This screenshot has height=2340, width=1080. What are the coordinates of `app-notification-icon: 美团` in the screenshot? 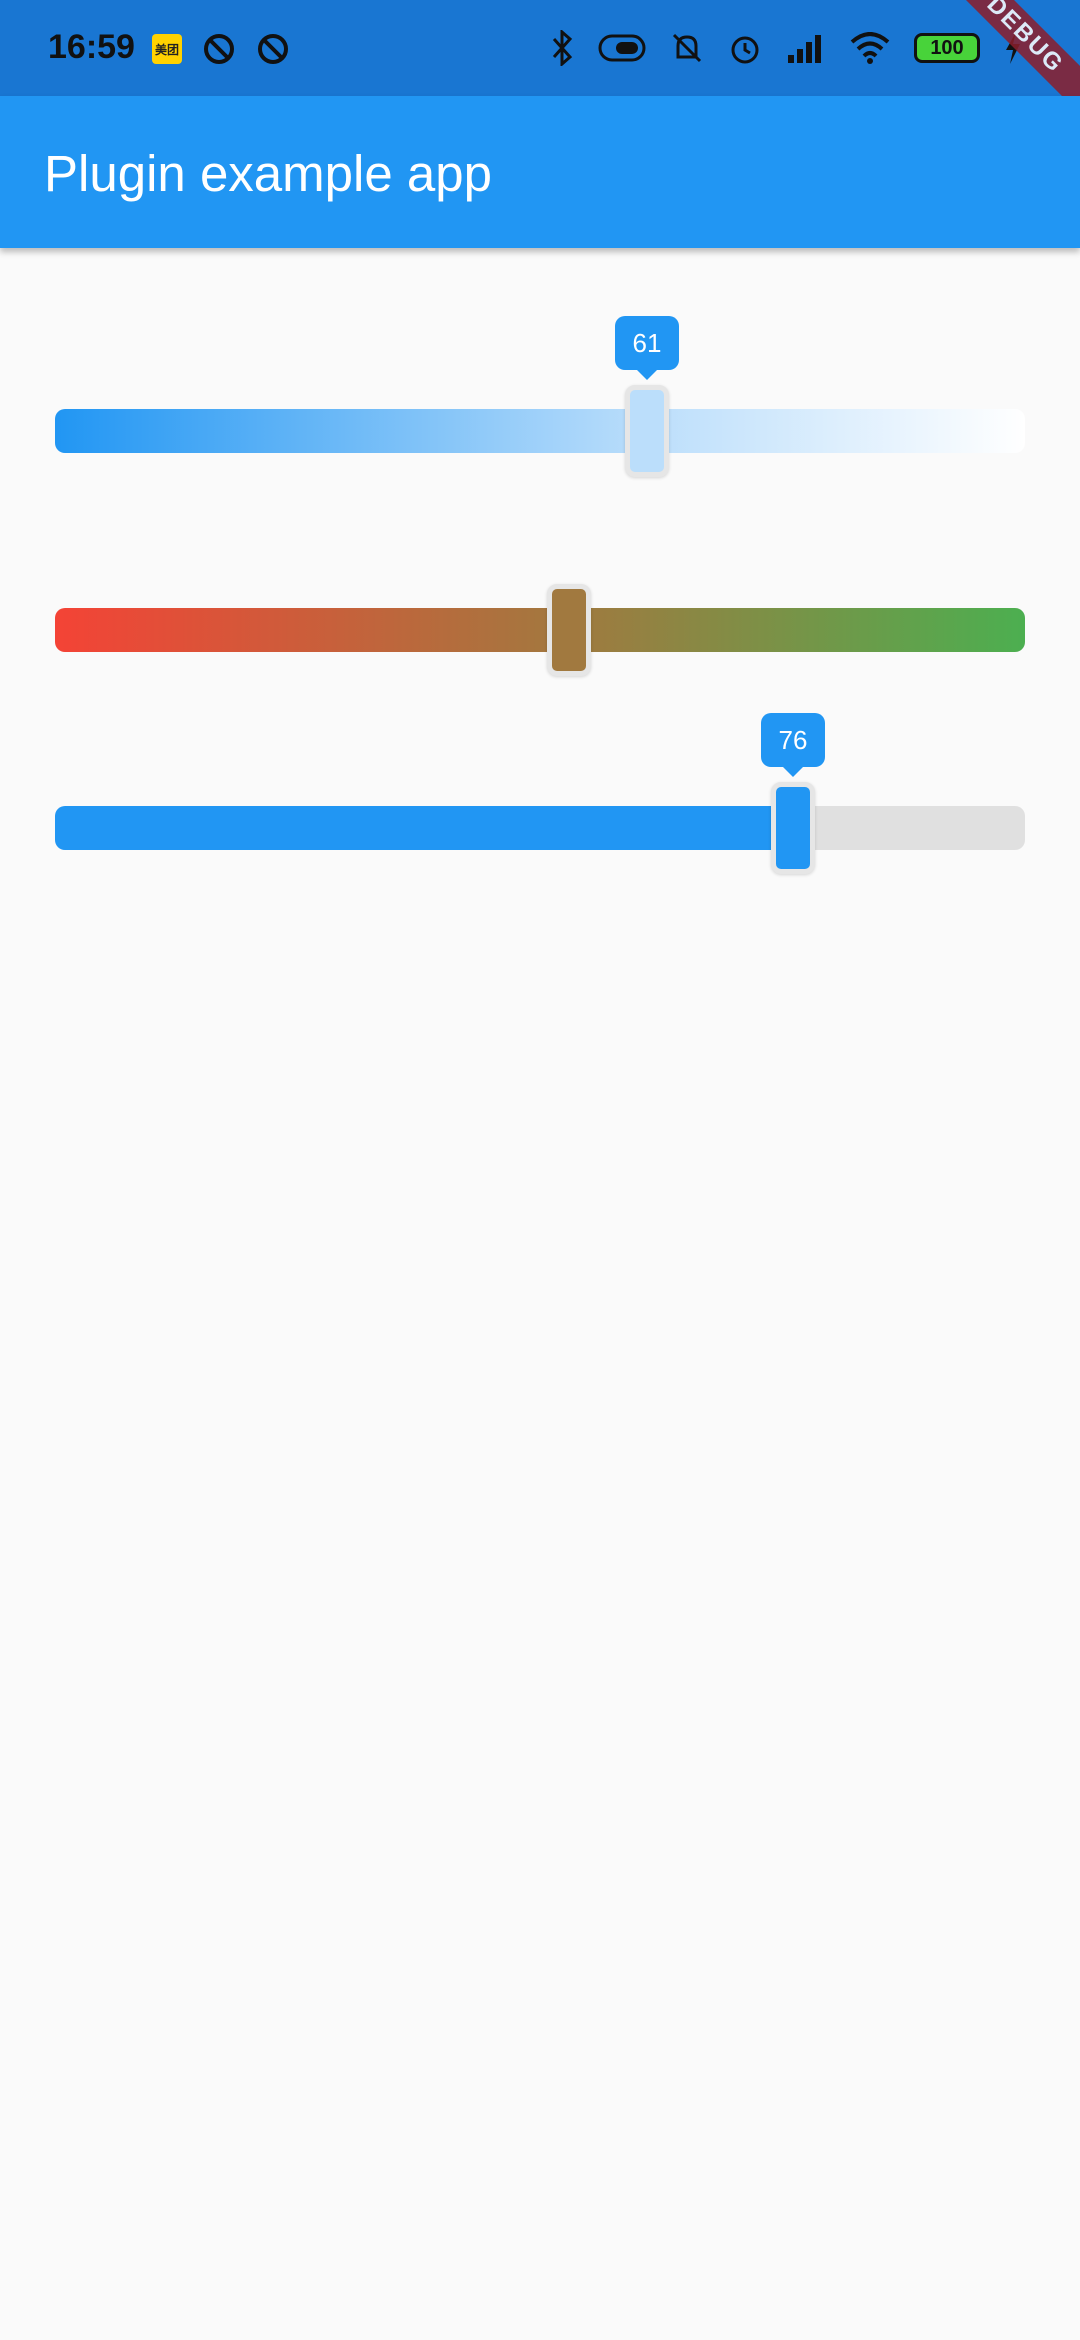 It's located at (167, 49).